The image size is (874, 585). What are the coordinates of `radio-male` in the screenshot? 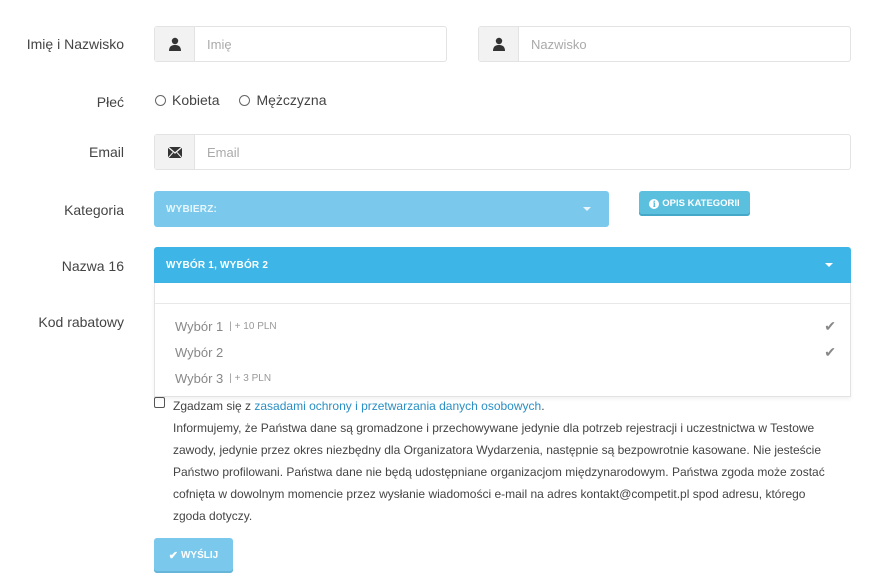 It's located at (245, 100).